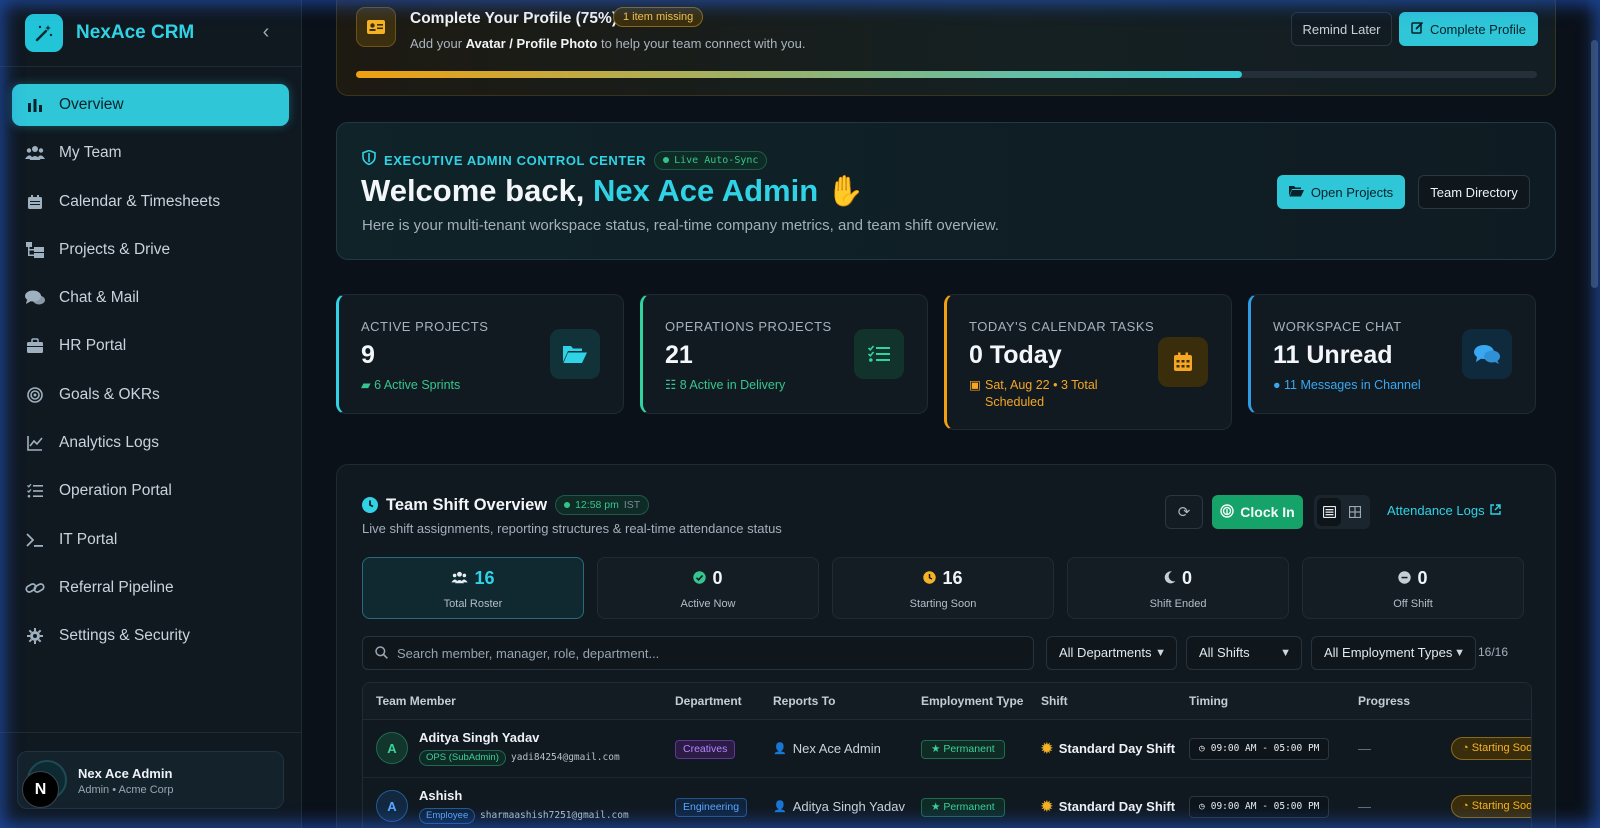 The image size is (1600, 828). What do you see at coordinates (35, 443) in the screenshot?
I see `line-chart-icon` at bounding box center [35, 443].